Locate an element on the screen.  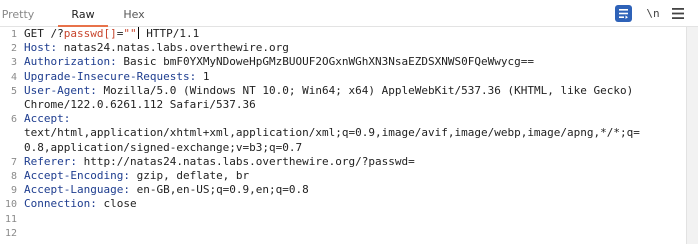
line-number: 1 is located at coordinates (13, 34).